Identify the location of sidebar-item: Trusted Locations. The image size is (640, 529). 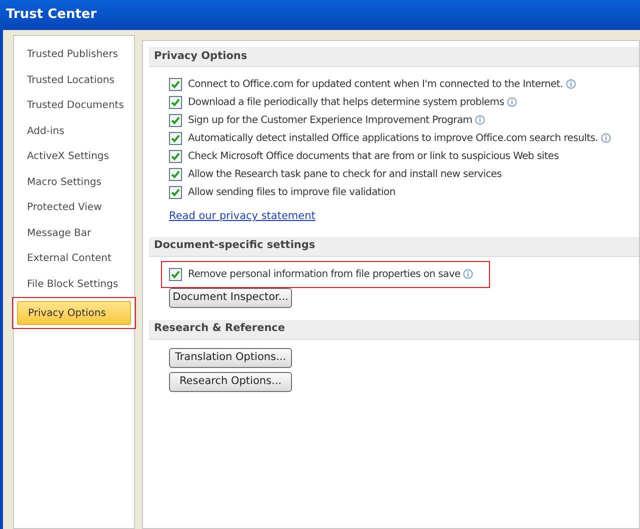
(74, 80).